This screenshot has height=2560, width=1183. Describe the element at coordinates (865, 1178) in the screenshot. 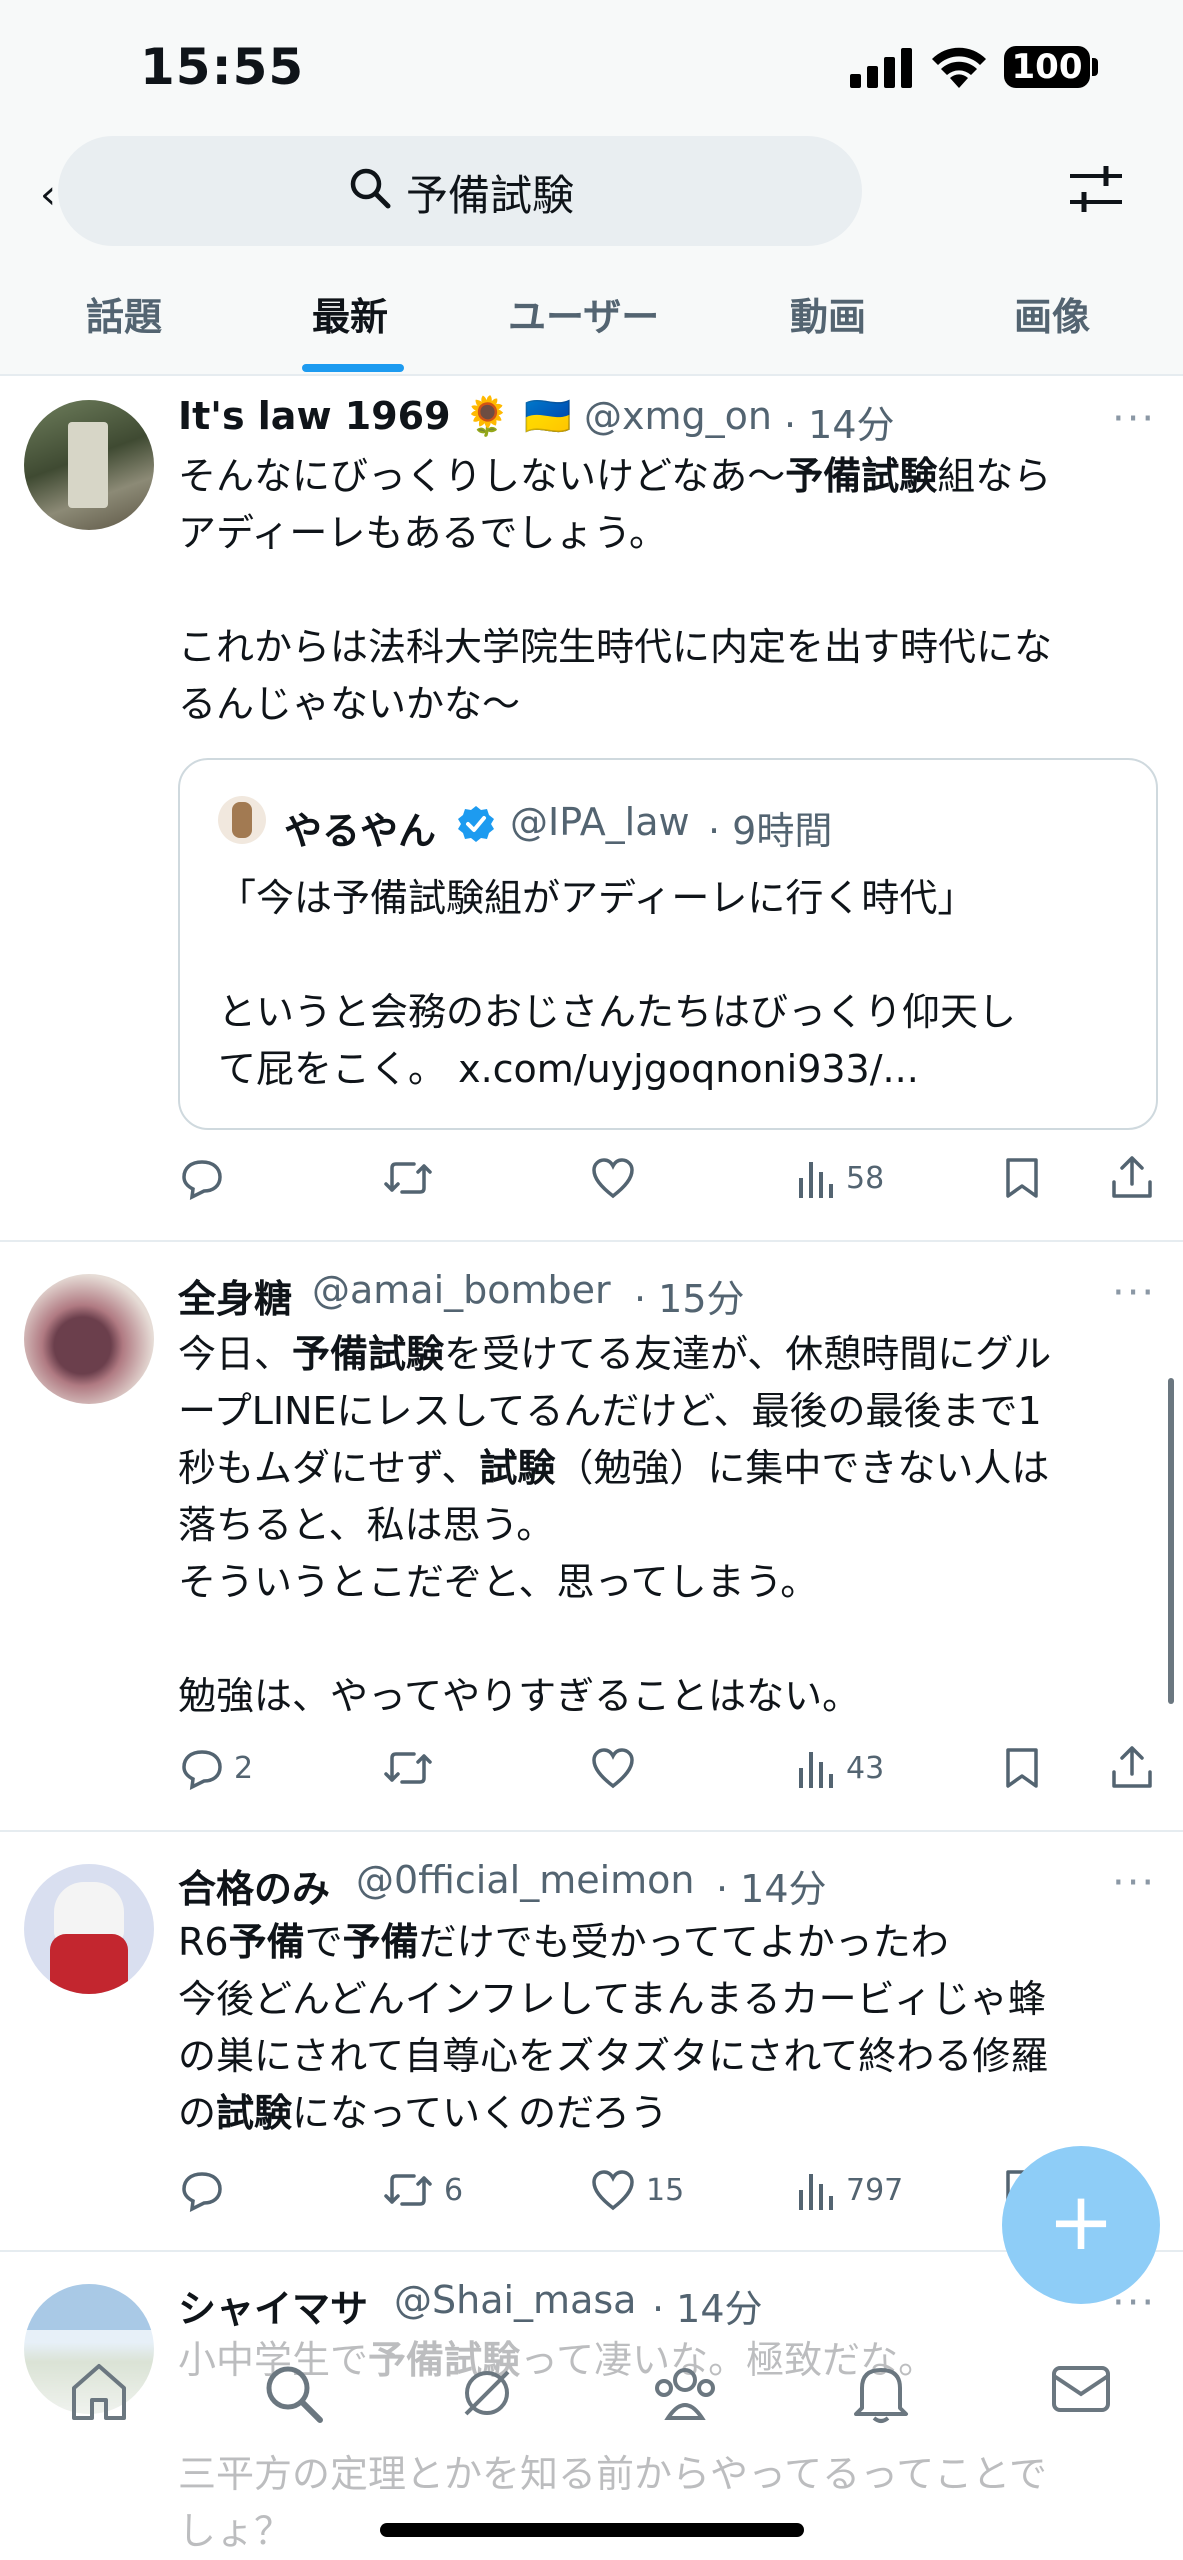

I see `views-count: 58` at that location.